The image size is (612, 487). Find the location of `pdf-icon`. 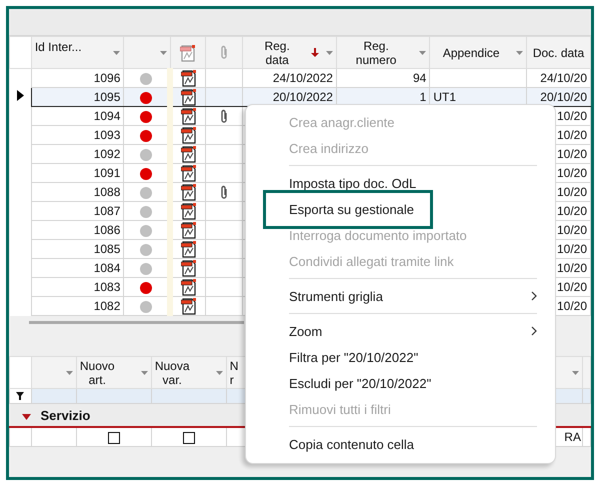

pdf-icon is located at coordinates (188, 53).